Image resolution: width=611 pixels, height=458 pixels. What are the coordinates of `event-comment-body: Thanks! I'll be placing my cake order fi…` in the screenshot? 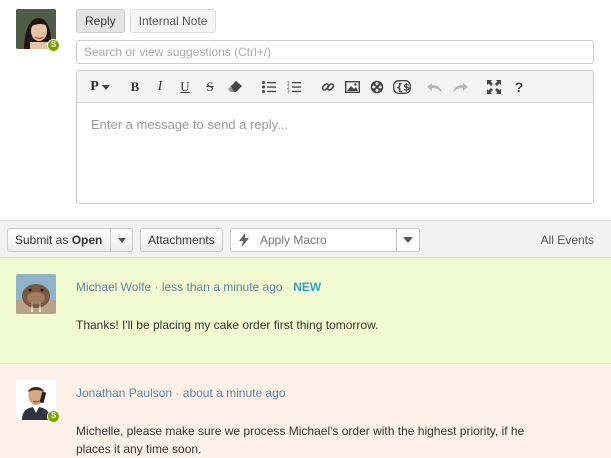 It's located at (227, 325).